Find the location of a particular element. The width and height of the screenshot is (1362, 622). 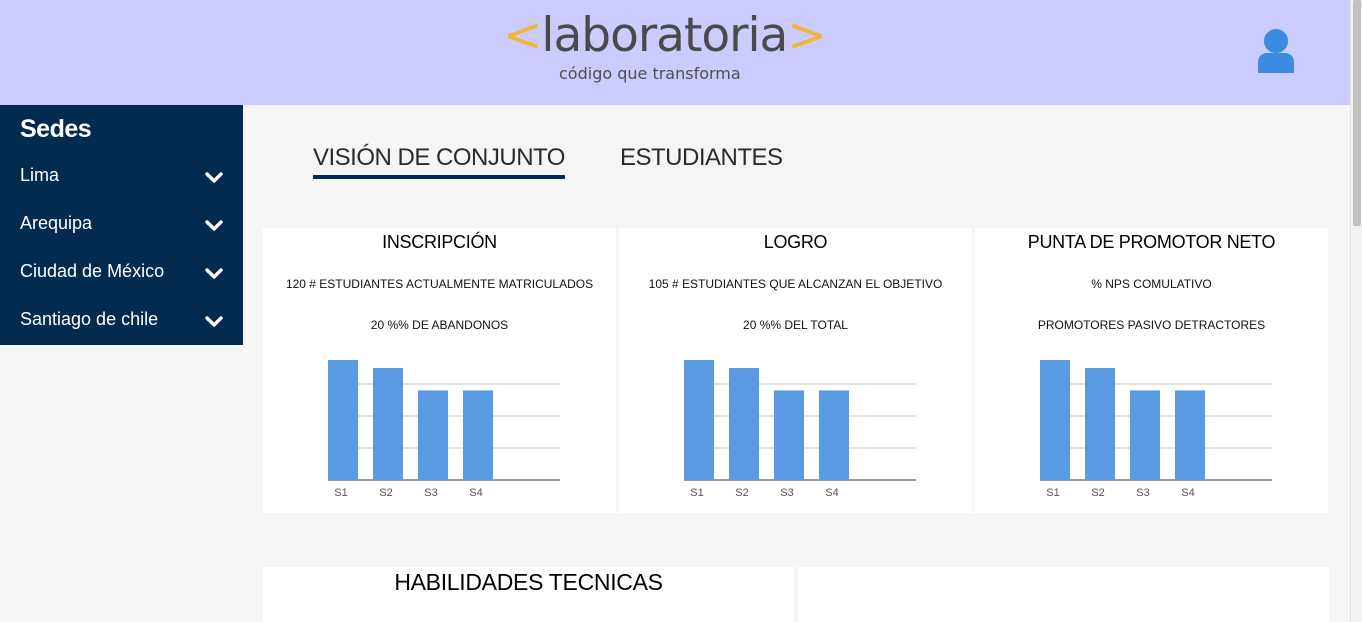

card-metric: % NPS COMULATIVO is located at coordinates (1151, 284).